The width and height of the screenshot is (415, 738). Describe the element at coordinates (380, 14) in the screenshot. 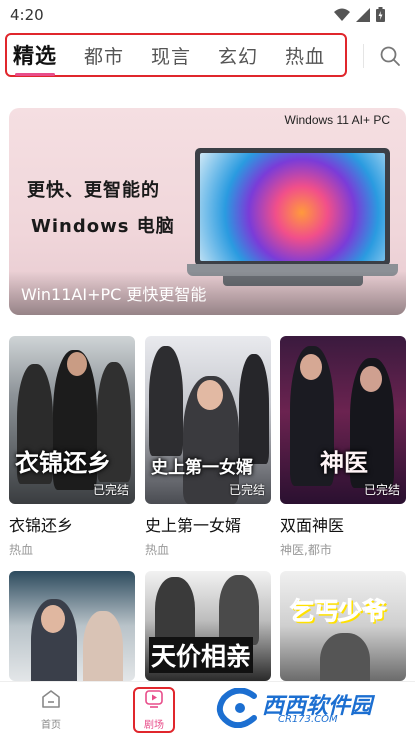

I see `battery-icon` at that location.